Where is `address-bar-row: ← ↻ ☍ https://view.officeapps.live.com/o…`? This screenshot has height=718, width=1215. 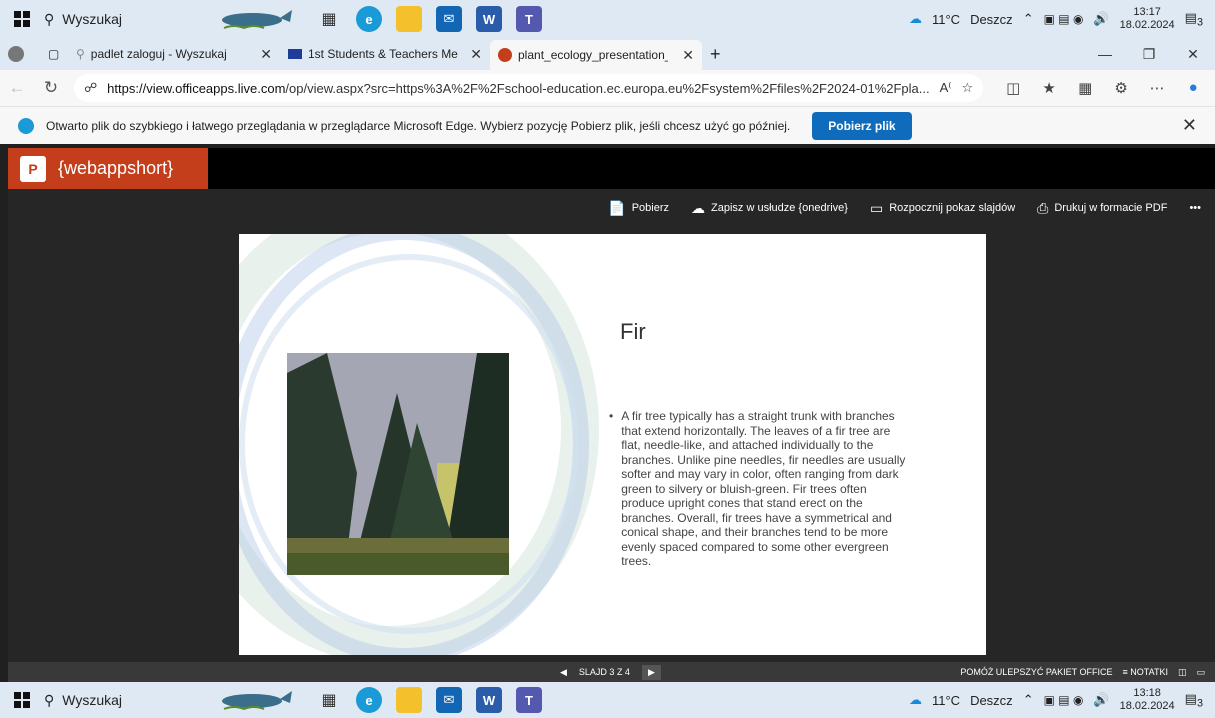 address-bar-row: ← ↻ ☍ https://view.officeapps.live.com/o… is located at coordinates (607, 88).